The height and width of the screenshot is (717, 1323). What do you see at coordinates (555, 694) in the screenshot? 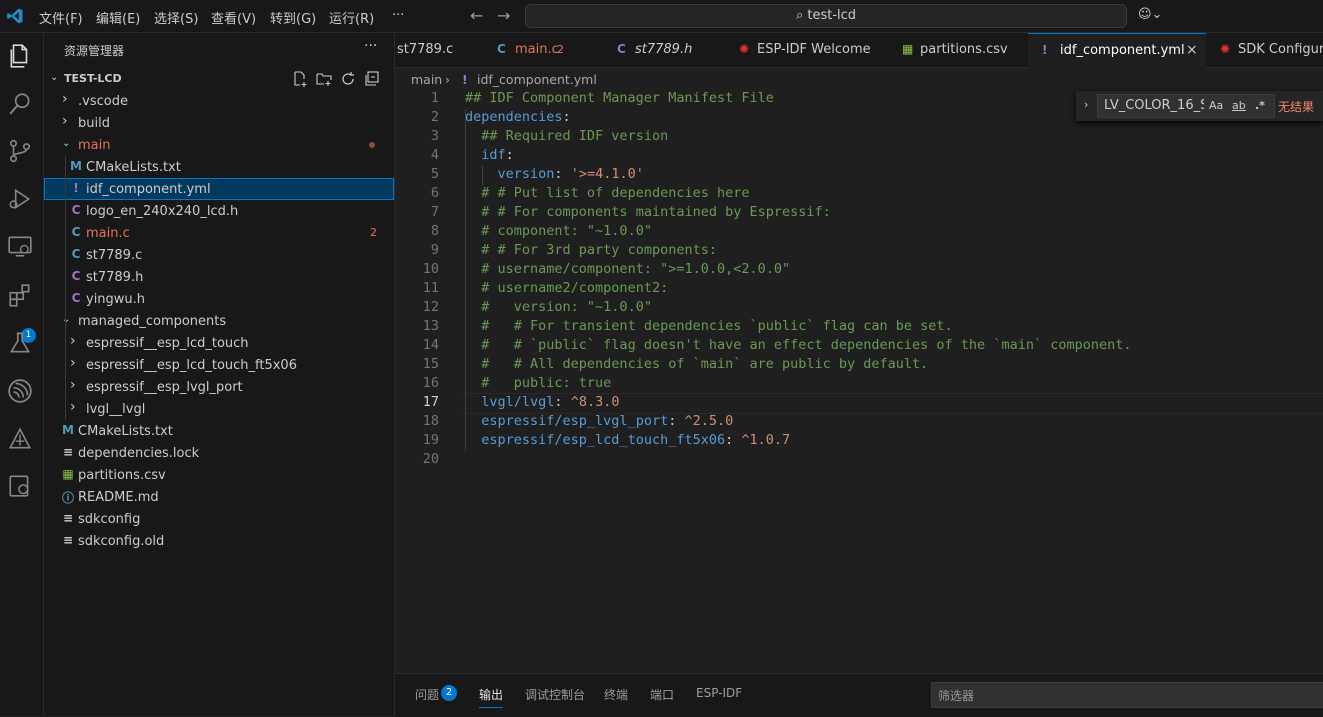
I see `panel-tab: 调试控制台` at bounding box center [555, 694].